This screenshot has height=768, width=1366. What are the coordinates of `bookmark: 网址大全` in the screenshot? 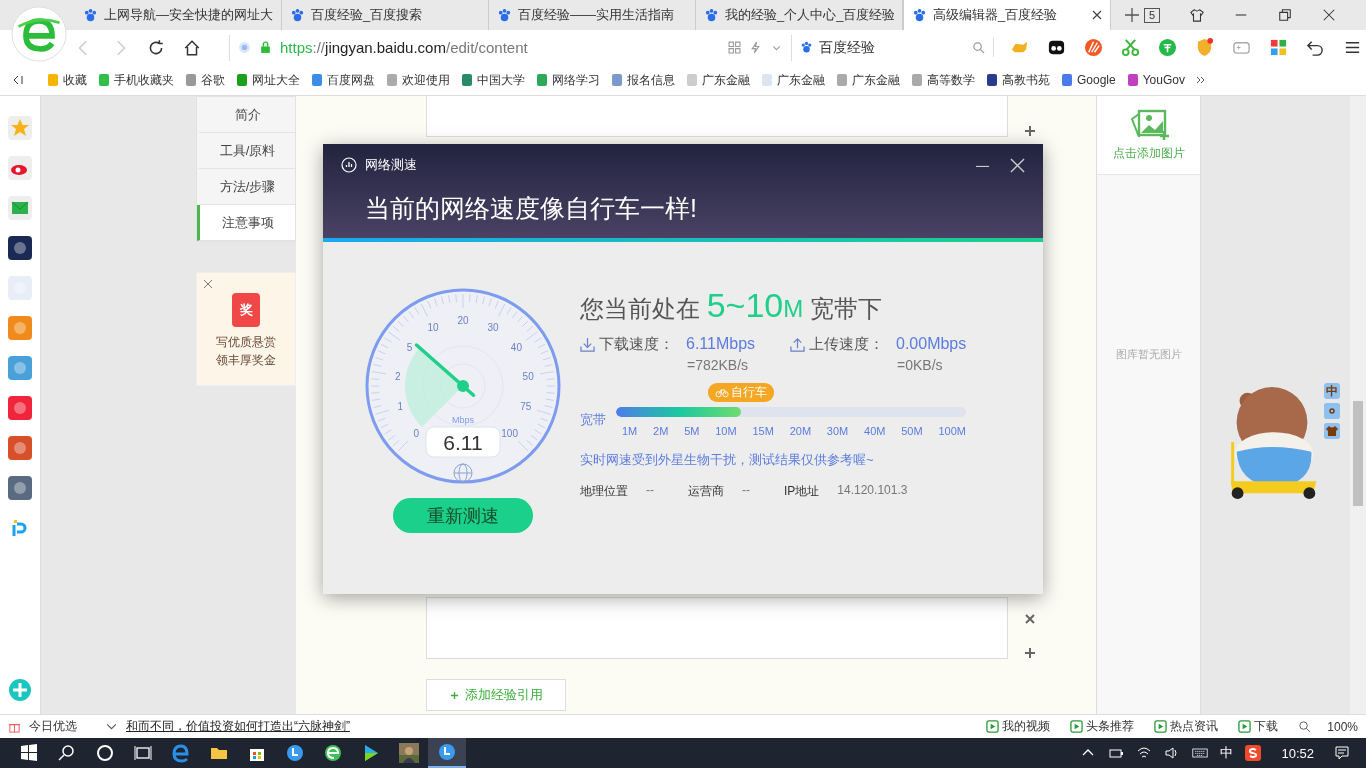 It's located at (267, 80).